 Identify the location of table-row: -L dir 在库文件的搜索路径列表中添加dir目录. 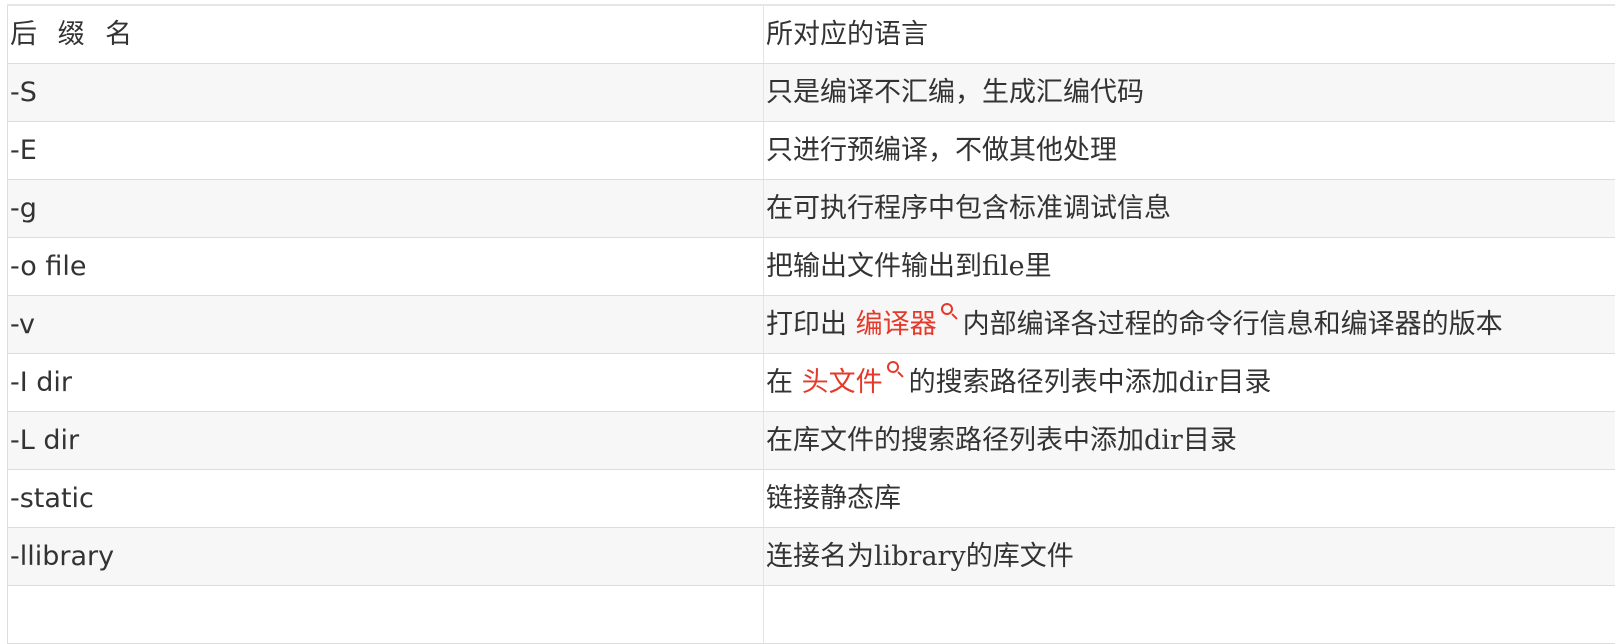
(811, 441).